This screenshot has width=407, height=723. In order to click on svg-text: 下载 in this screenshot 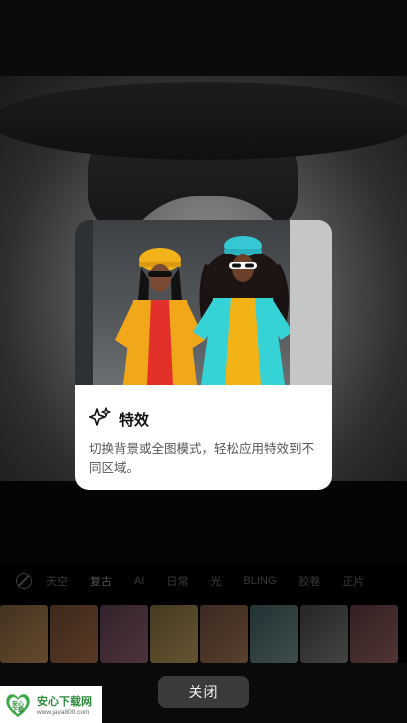, I will do `click(18, 710)`.